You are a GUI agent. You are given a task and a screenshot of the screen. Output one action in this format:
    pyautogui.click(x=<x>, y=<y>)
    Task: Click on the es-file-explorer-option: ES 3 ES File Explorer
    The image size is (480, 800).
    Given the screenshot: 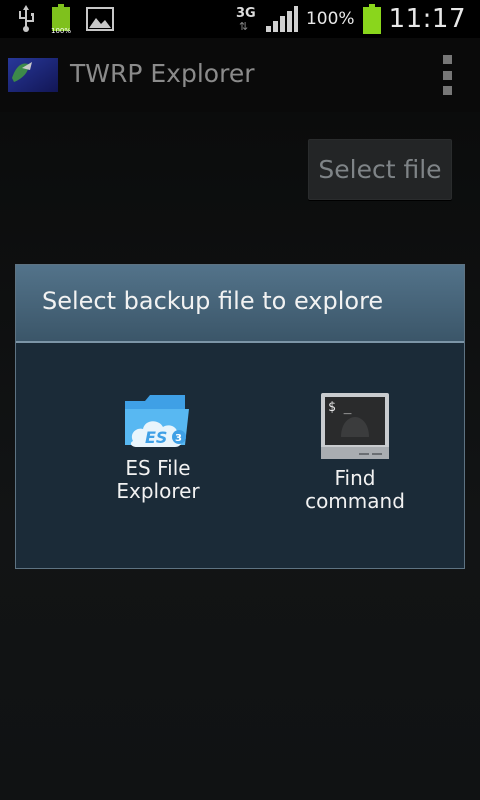 What is the action you would take?
    pyautogui.click(x=158, y=447)
    